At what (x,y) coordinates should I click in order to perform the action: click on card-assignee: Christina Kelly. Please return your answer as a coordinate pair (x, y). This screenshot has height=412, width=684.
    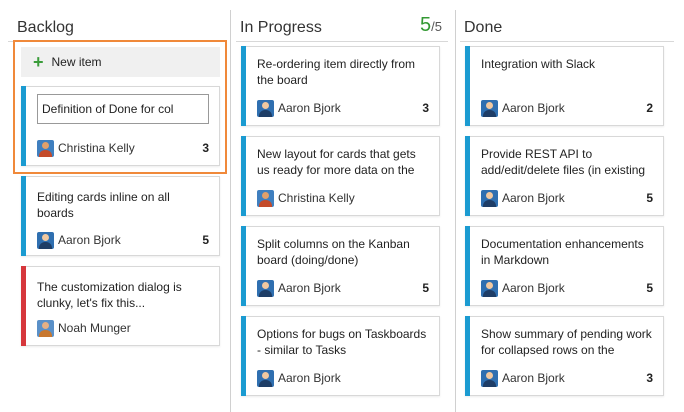
    Looking at the image, I should click on (306, 198).